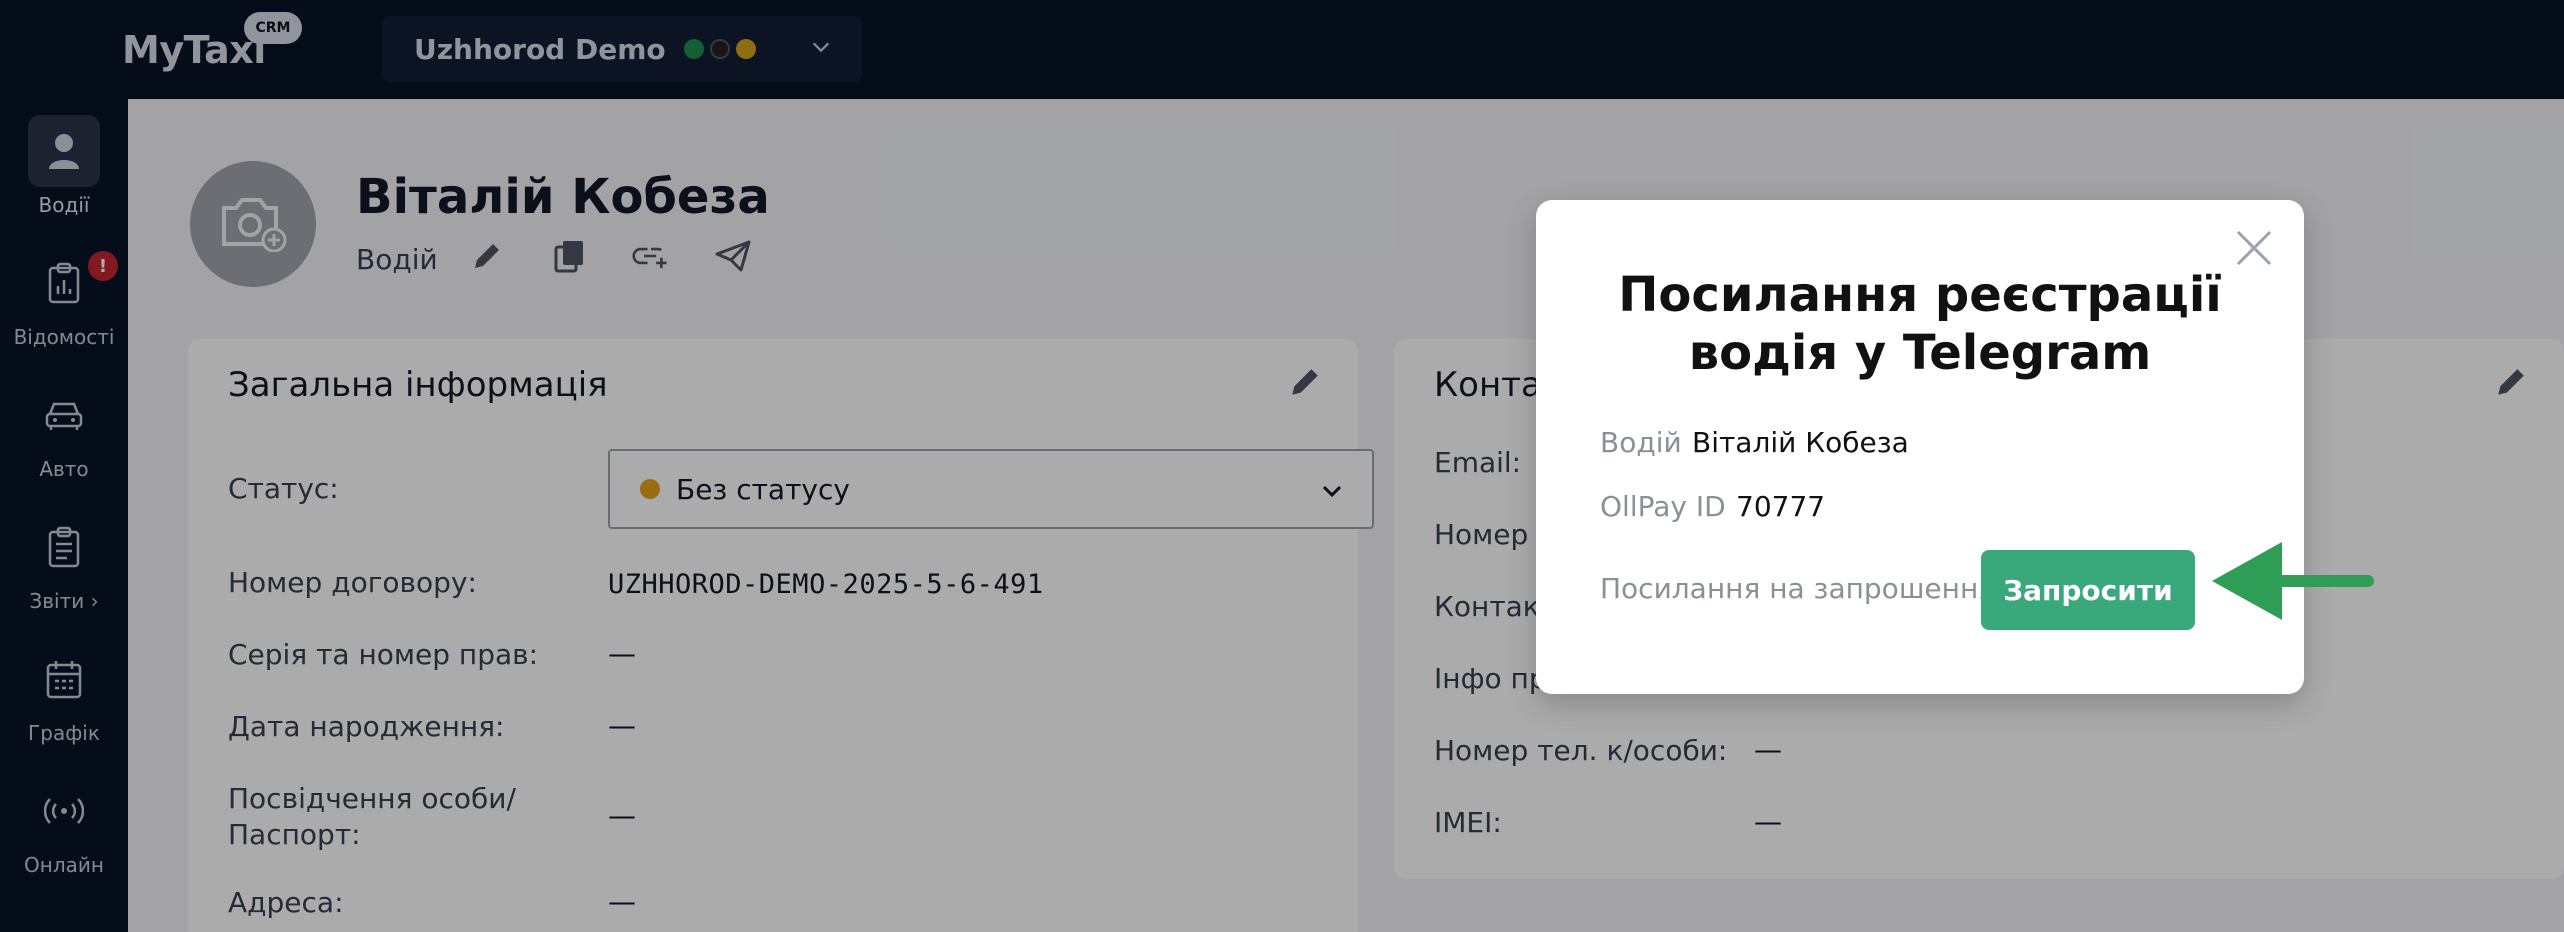 The height and width of the screenshot is (932, 2564). What do you see at coordinates (1800, 442) in the screenshot?
I see `driver-value: Віталій Кобеза` at bounding box center [1800, 442].